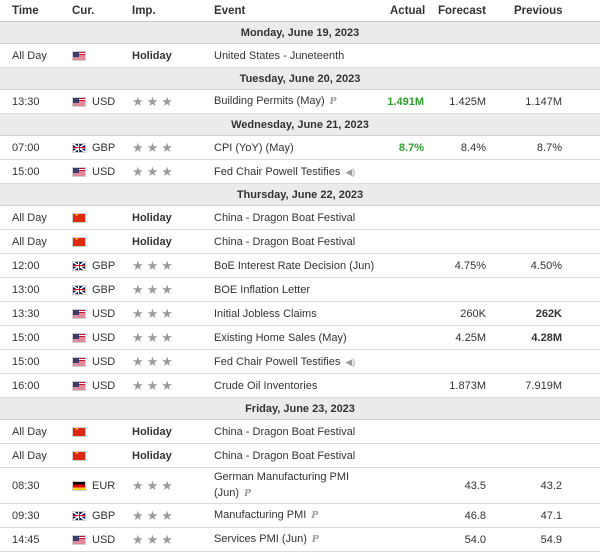  I want to click on event-title-line2: (Jun), so click(226, 493).